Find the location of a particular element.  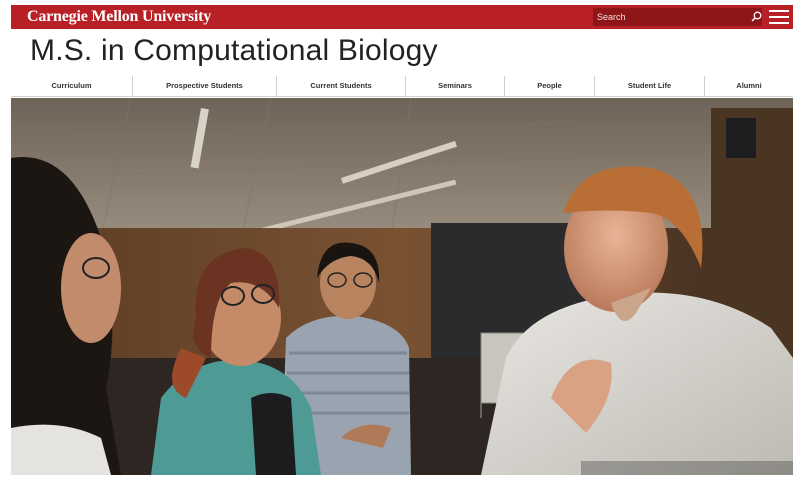

top-bar: Carnegie Mellon University is located at coordinates (402, 17).